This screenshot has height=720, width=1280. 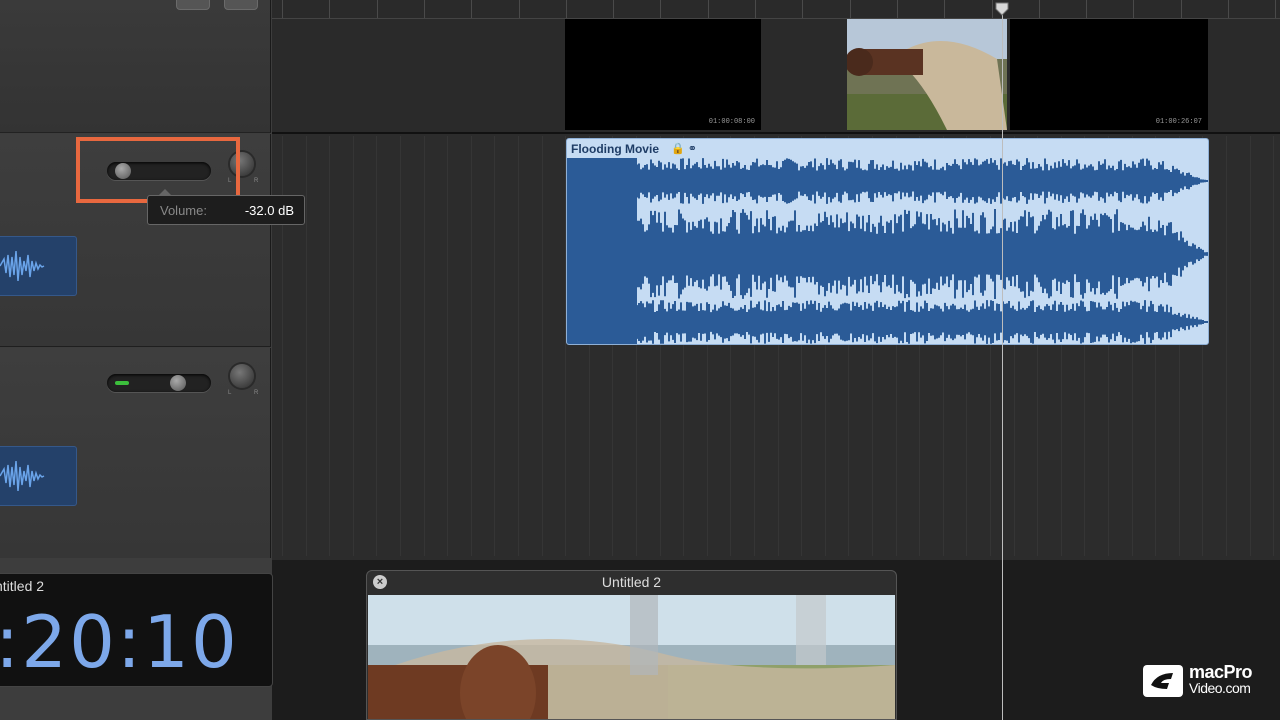 I want to click on region-title: Flooding Movie, so click(x=615, y=149).